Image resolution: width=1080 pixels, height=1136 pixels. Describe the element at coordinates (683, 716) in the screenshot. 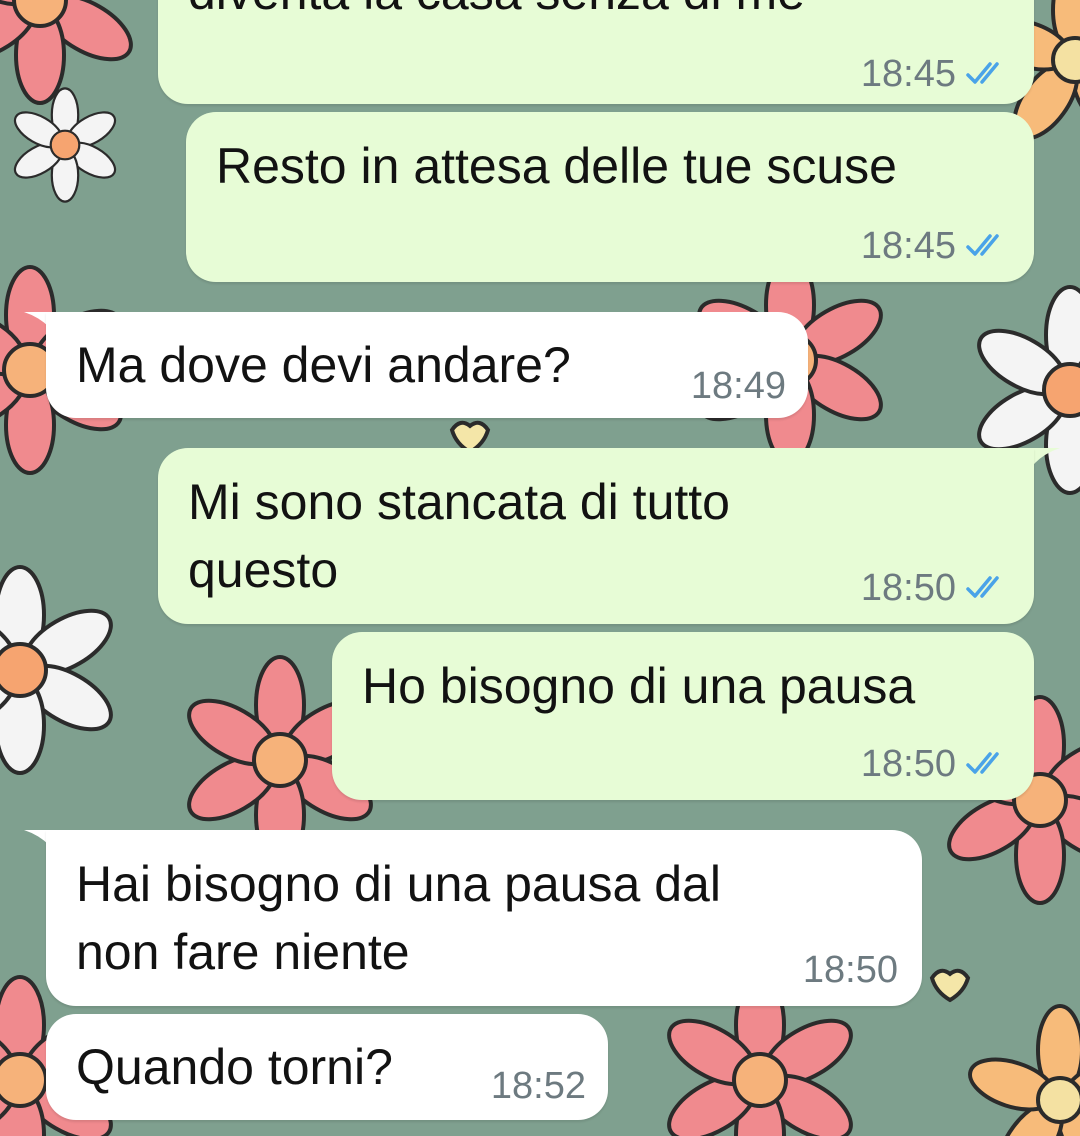

I see `message-bubble-outgoing: Ho bisogno di una pausa 18:50` at that location.